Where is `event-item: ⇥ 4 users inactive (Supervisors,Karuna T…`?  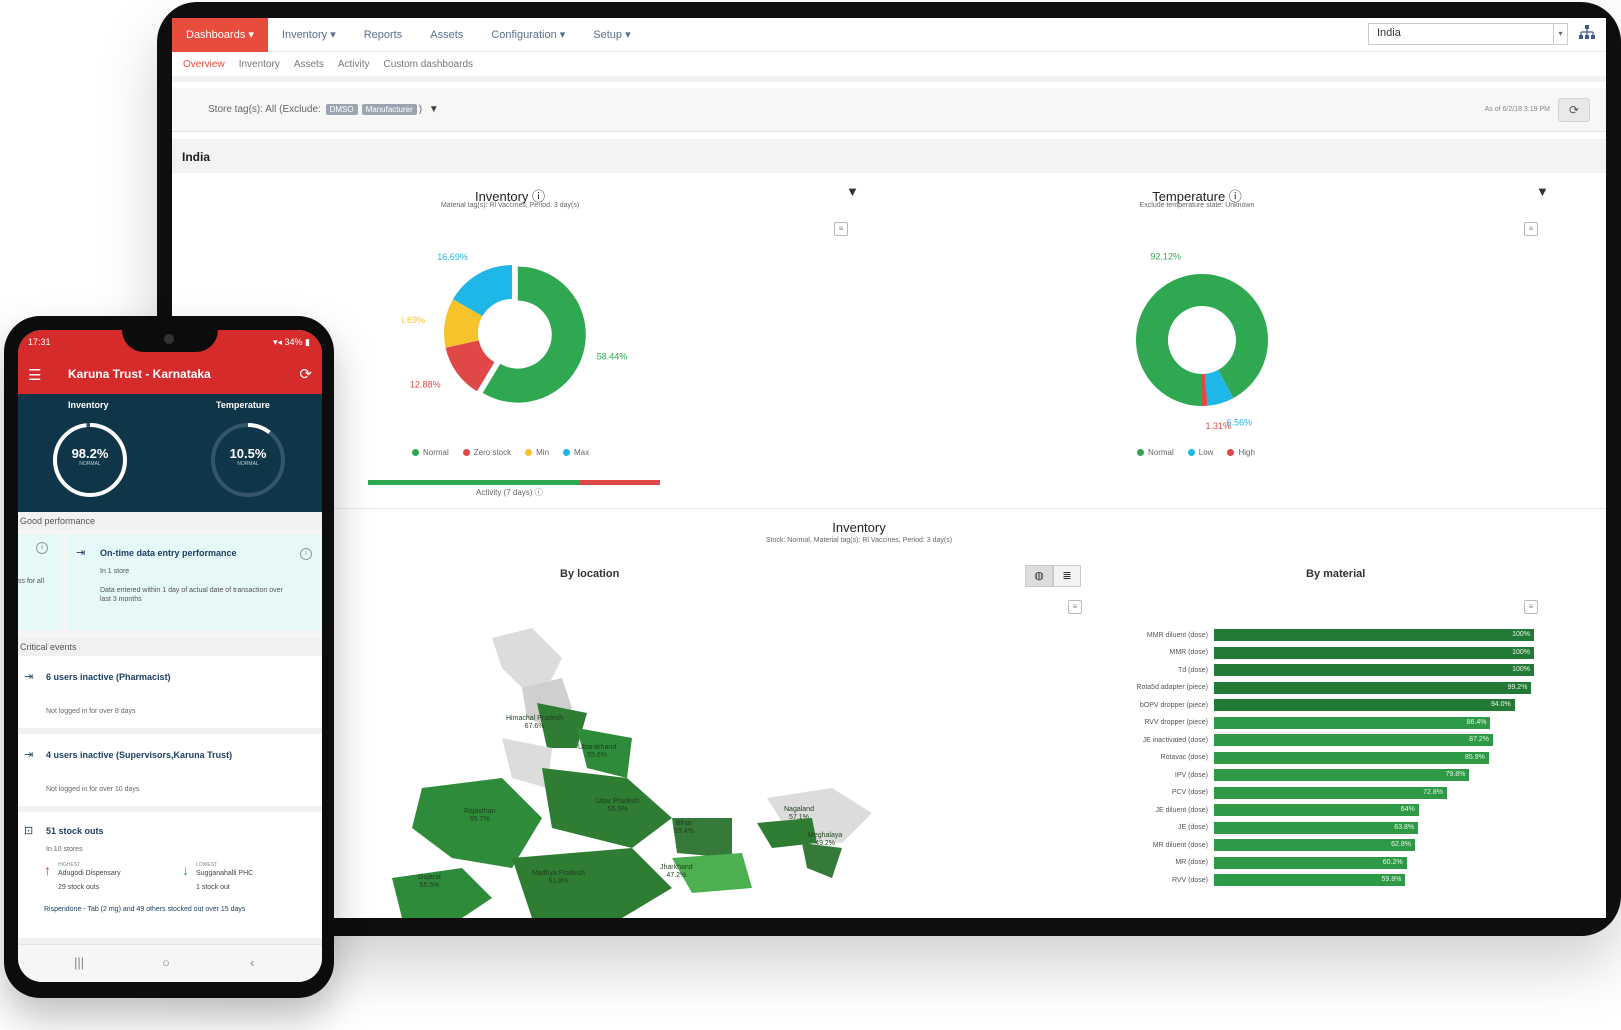 event-item: ⇥ 4 users inactive (Supervisors,Karuna T… is located at coordinates (170, 773).